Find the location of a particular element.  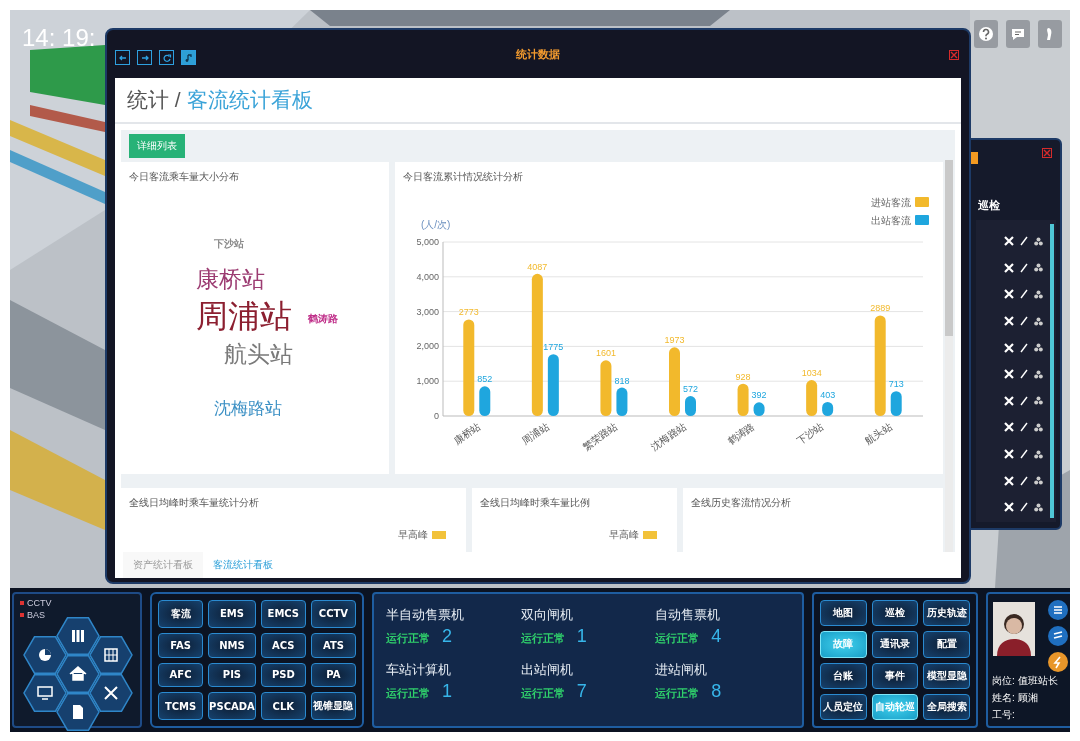

system-button: PA is located at coordinates (333, 675).